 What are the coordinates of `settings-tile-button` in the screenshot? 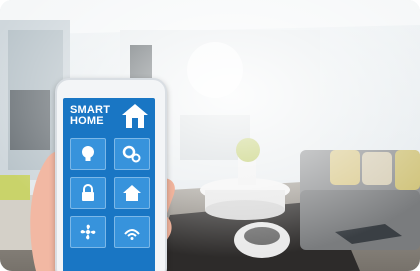 It's located at (132, 154).